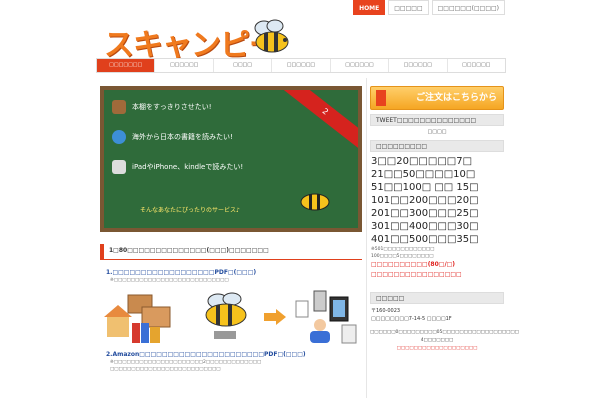 The width and height of the screenshot is (600, 400). What do you see at coordinates (119, 137) in the screenshot?
I see `globe-icon` at bounding box center [119, 137].